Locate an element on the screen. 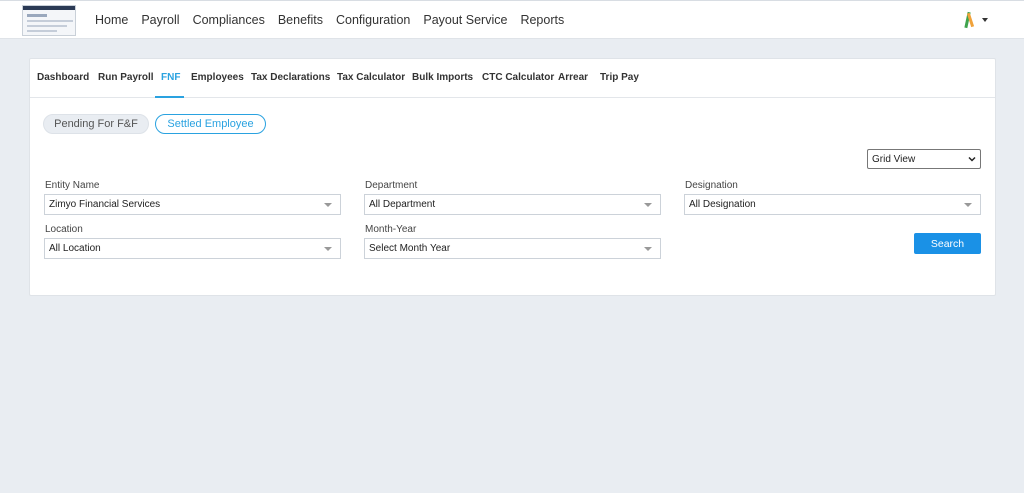  designation-label: Designation is located at coordinates (711, 185).